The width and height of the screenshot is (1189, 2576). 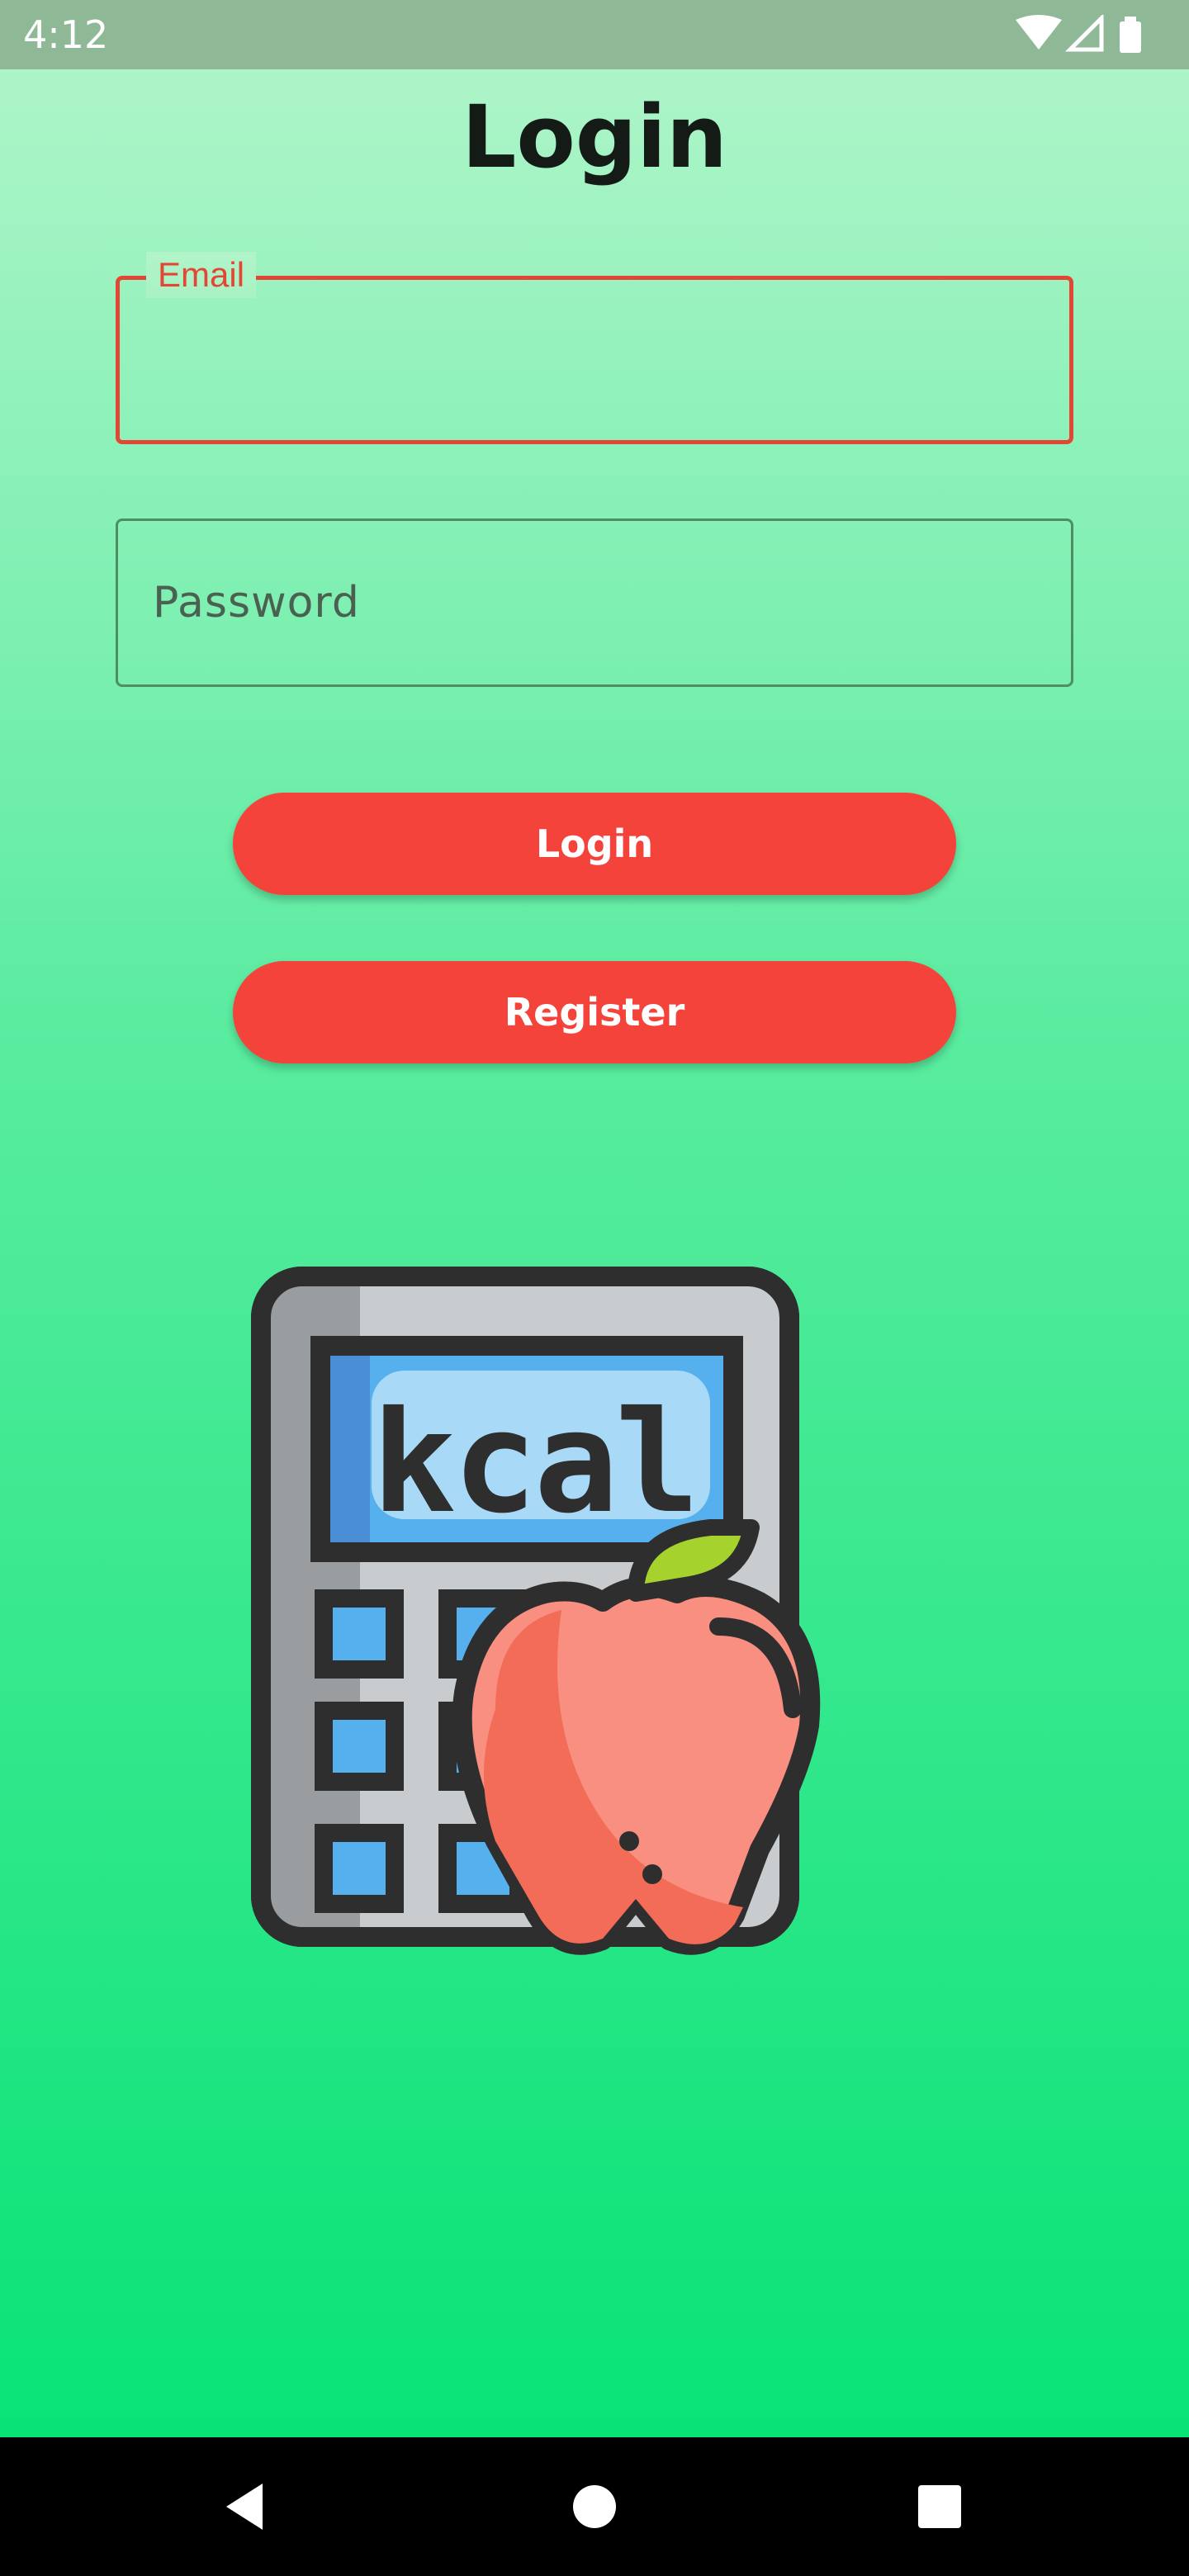 I want to click on signal-icon, so click(x=1084, y=33).